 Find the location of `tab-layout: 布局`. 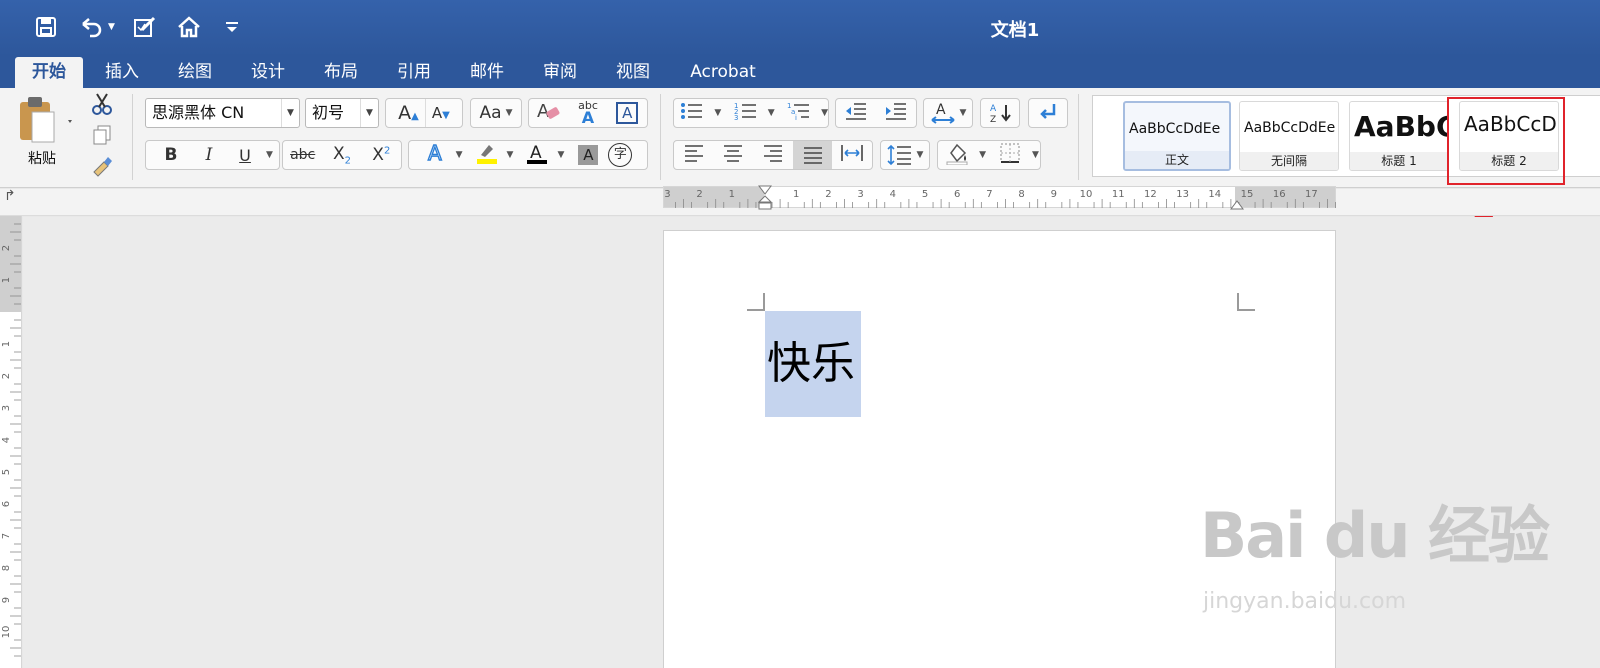

tab-layout: 布局 is located at coordinates (341, 72).